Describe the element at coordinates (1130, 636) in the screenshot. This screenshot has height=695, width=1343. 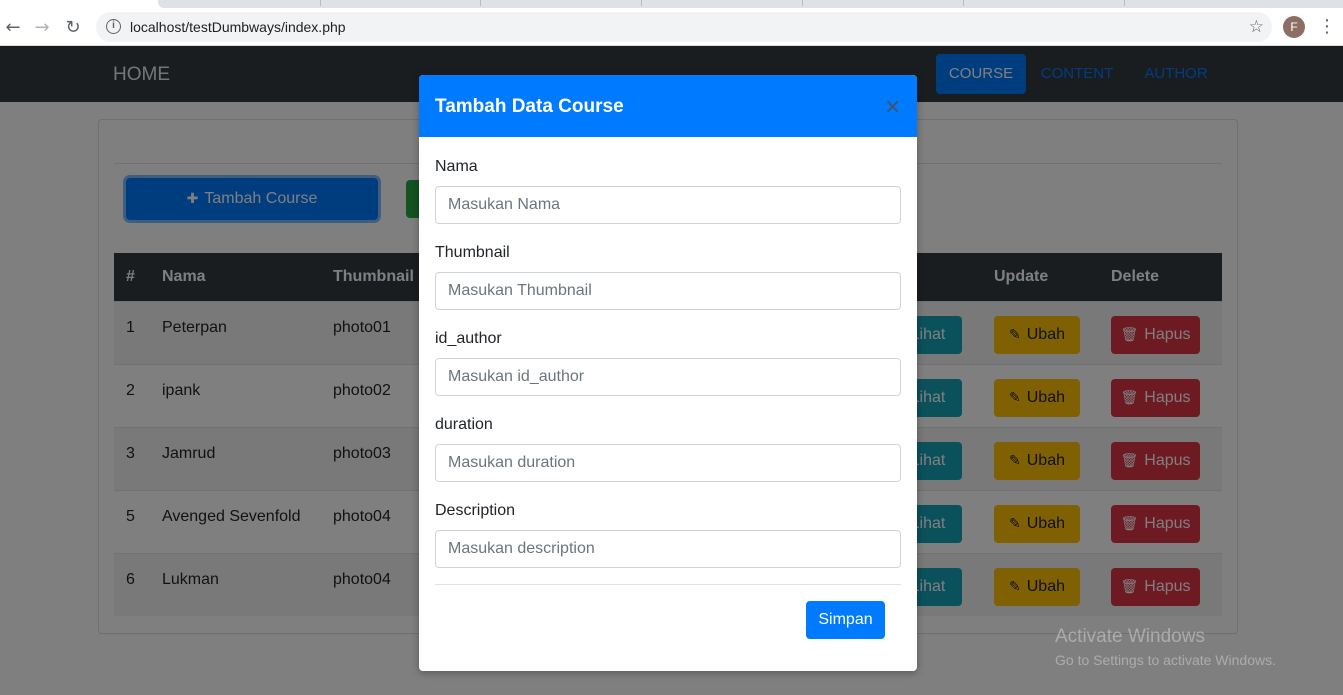
I see `watermark-title: Activate Windows` at that location.